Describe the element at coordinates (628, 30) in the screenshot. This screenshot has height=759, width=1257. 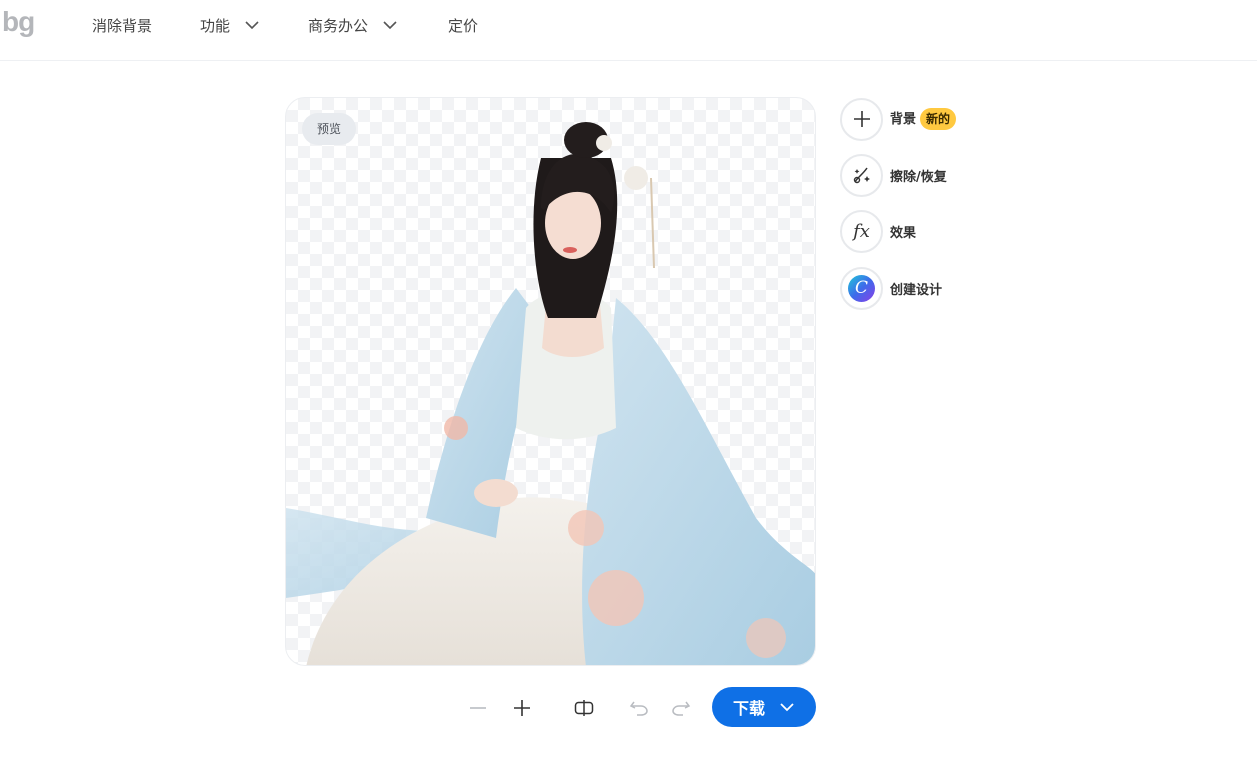
I see `top-header: bg 消除背景 功能 商务办公 定价` at that location.